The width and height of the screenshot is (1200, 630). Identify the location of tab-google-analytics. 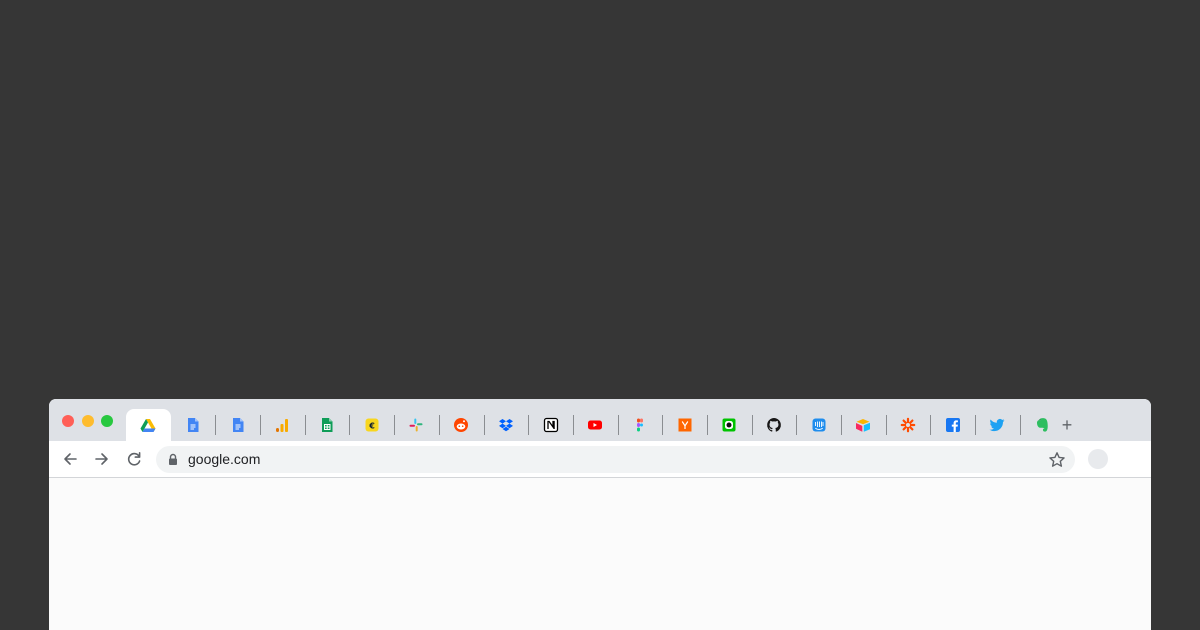
(282, 425).